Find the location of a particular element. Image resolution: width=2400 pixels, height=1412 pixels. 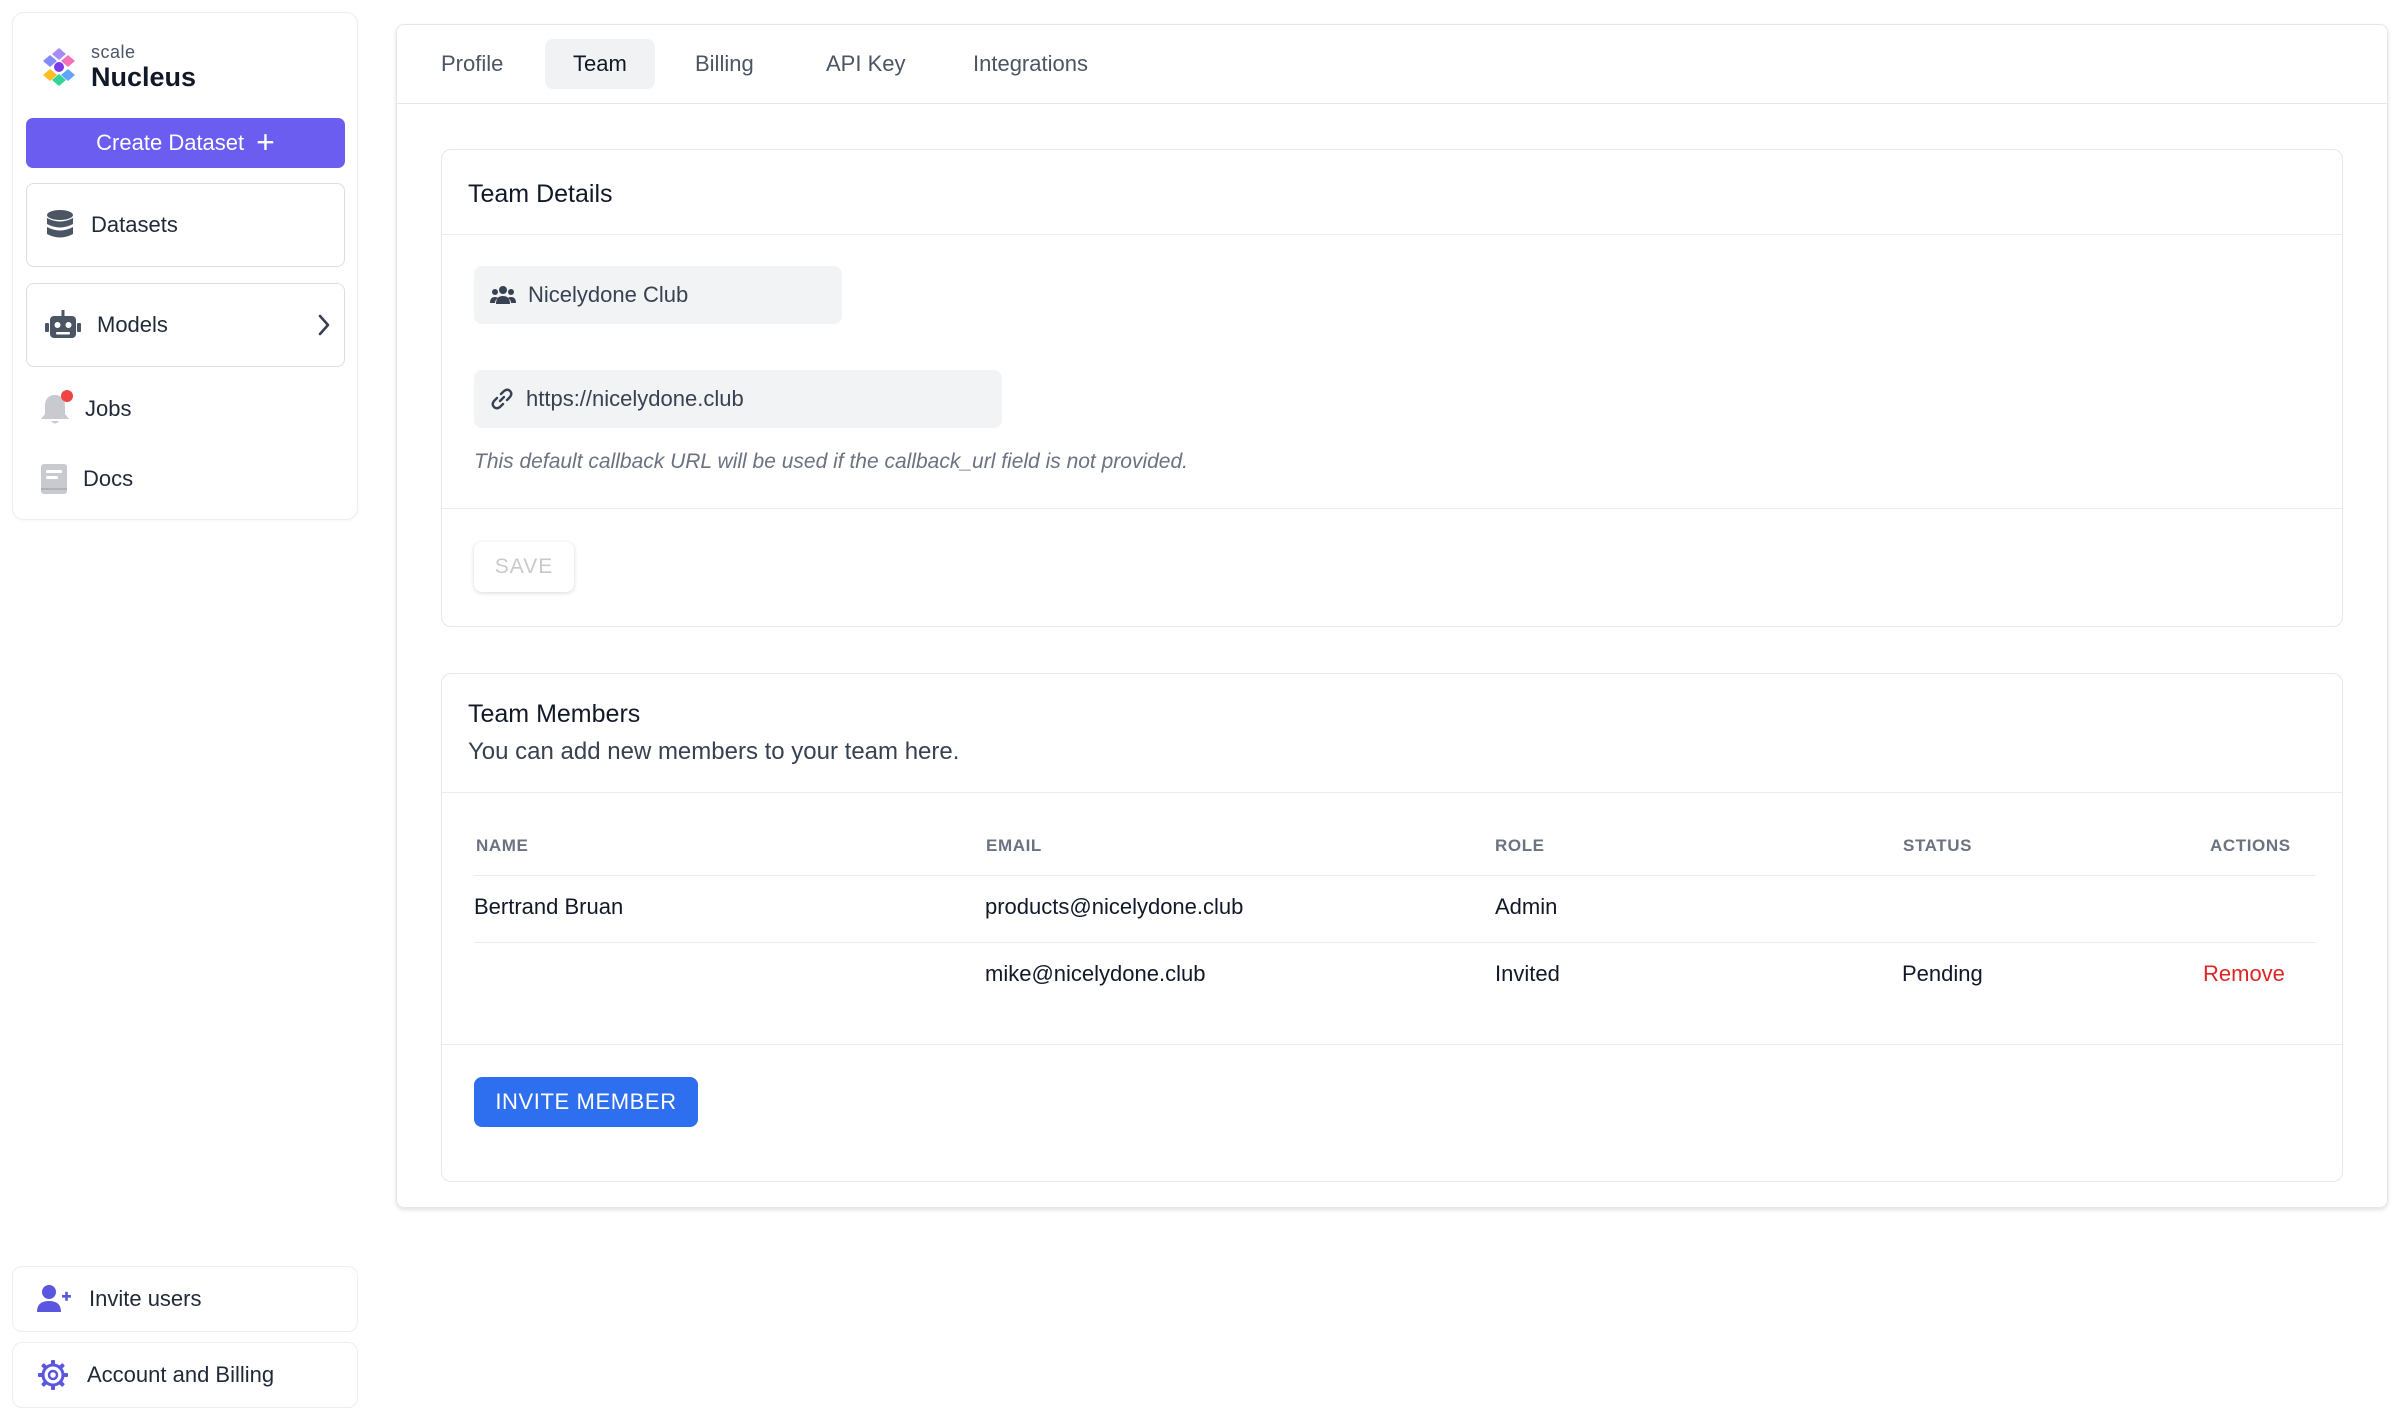

invite-users-button: Invite users is located at coordinates (185, 1299).